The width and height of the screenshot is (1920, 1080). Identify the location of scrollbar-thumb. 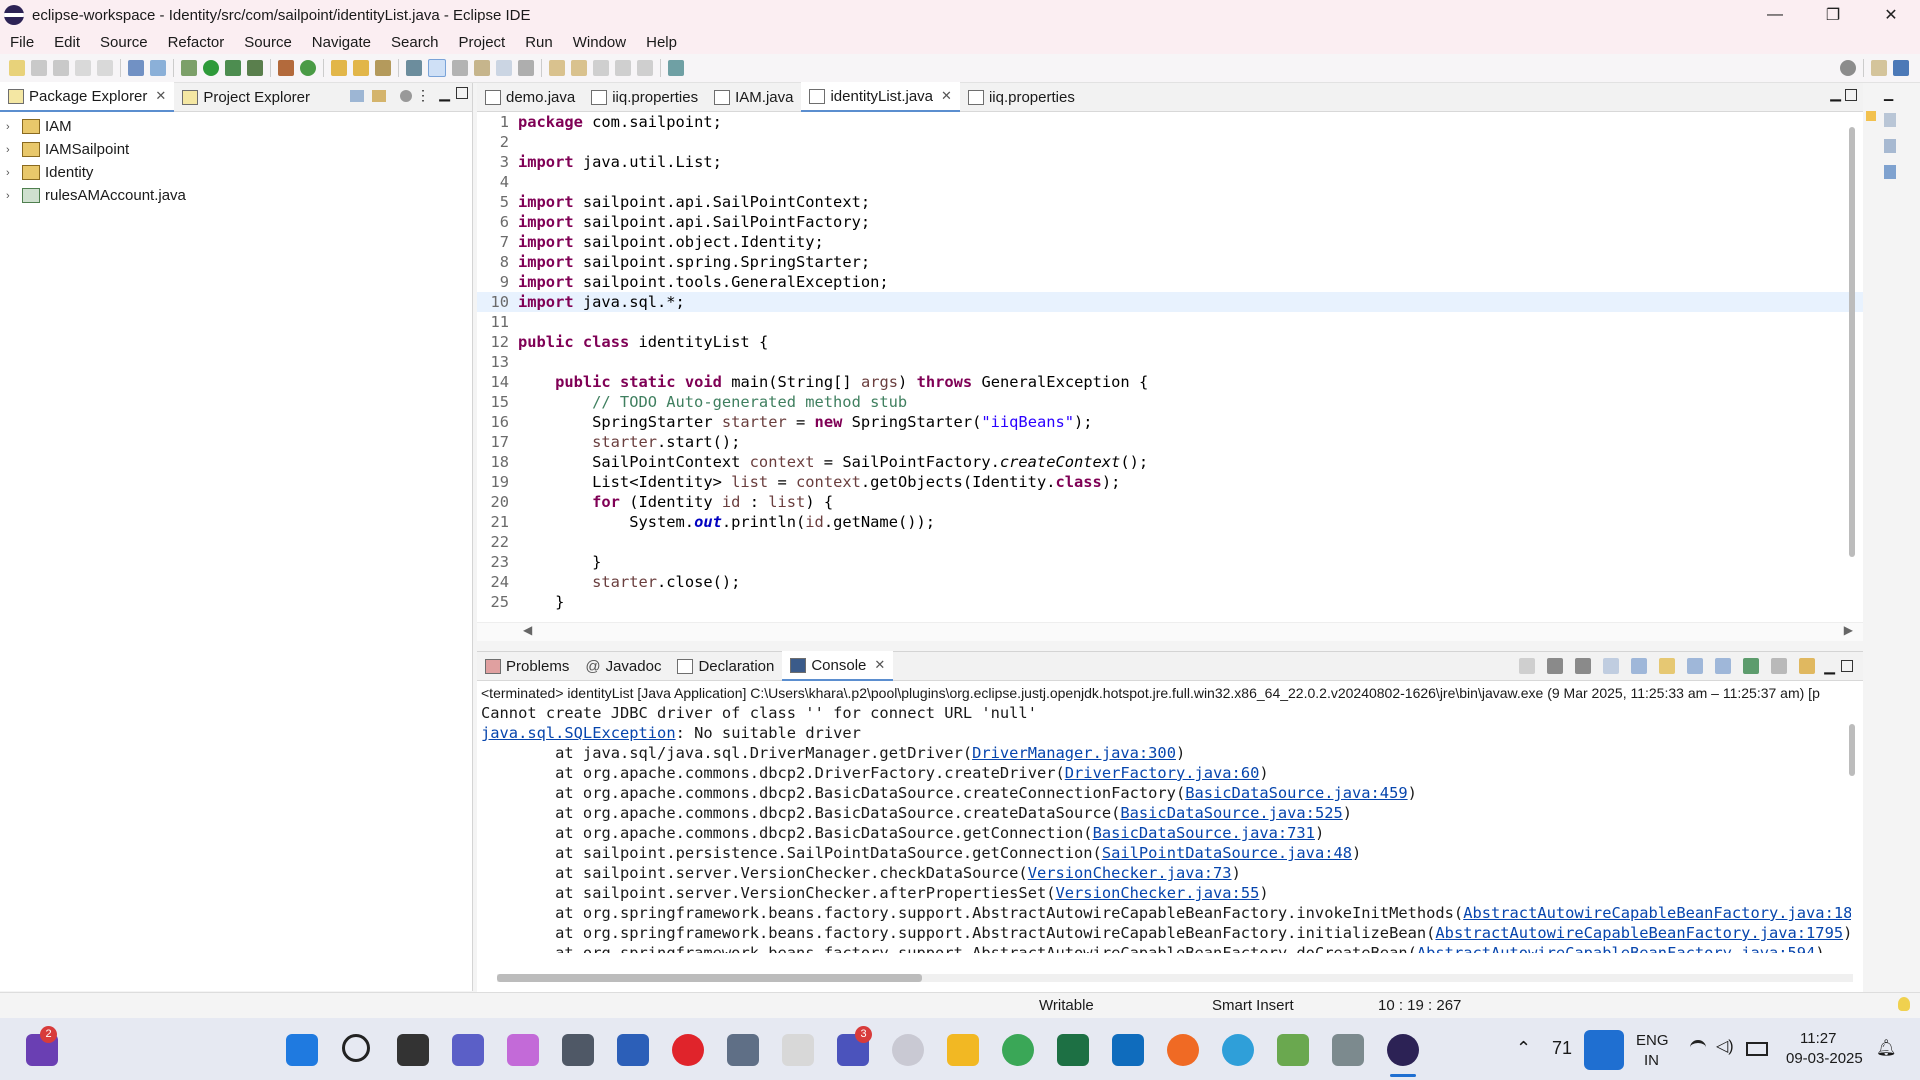
(709, 978).